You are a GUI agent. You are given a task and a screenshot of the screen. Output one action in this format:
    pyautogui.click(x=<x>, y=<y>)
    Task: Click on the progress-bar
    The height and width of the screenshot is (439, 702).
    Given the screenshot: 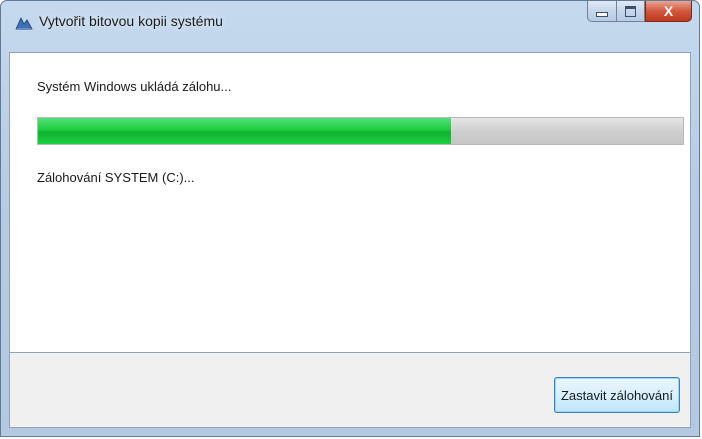 What is the action you would take?
    pyautogui.click(x=360, y=131)
    